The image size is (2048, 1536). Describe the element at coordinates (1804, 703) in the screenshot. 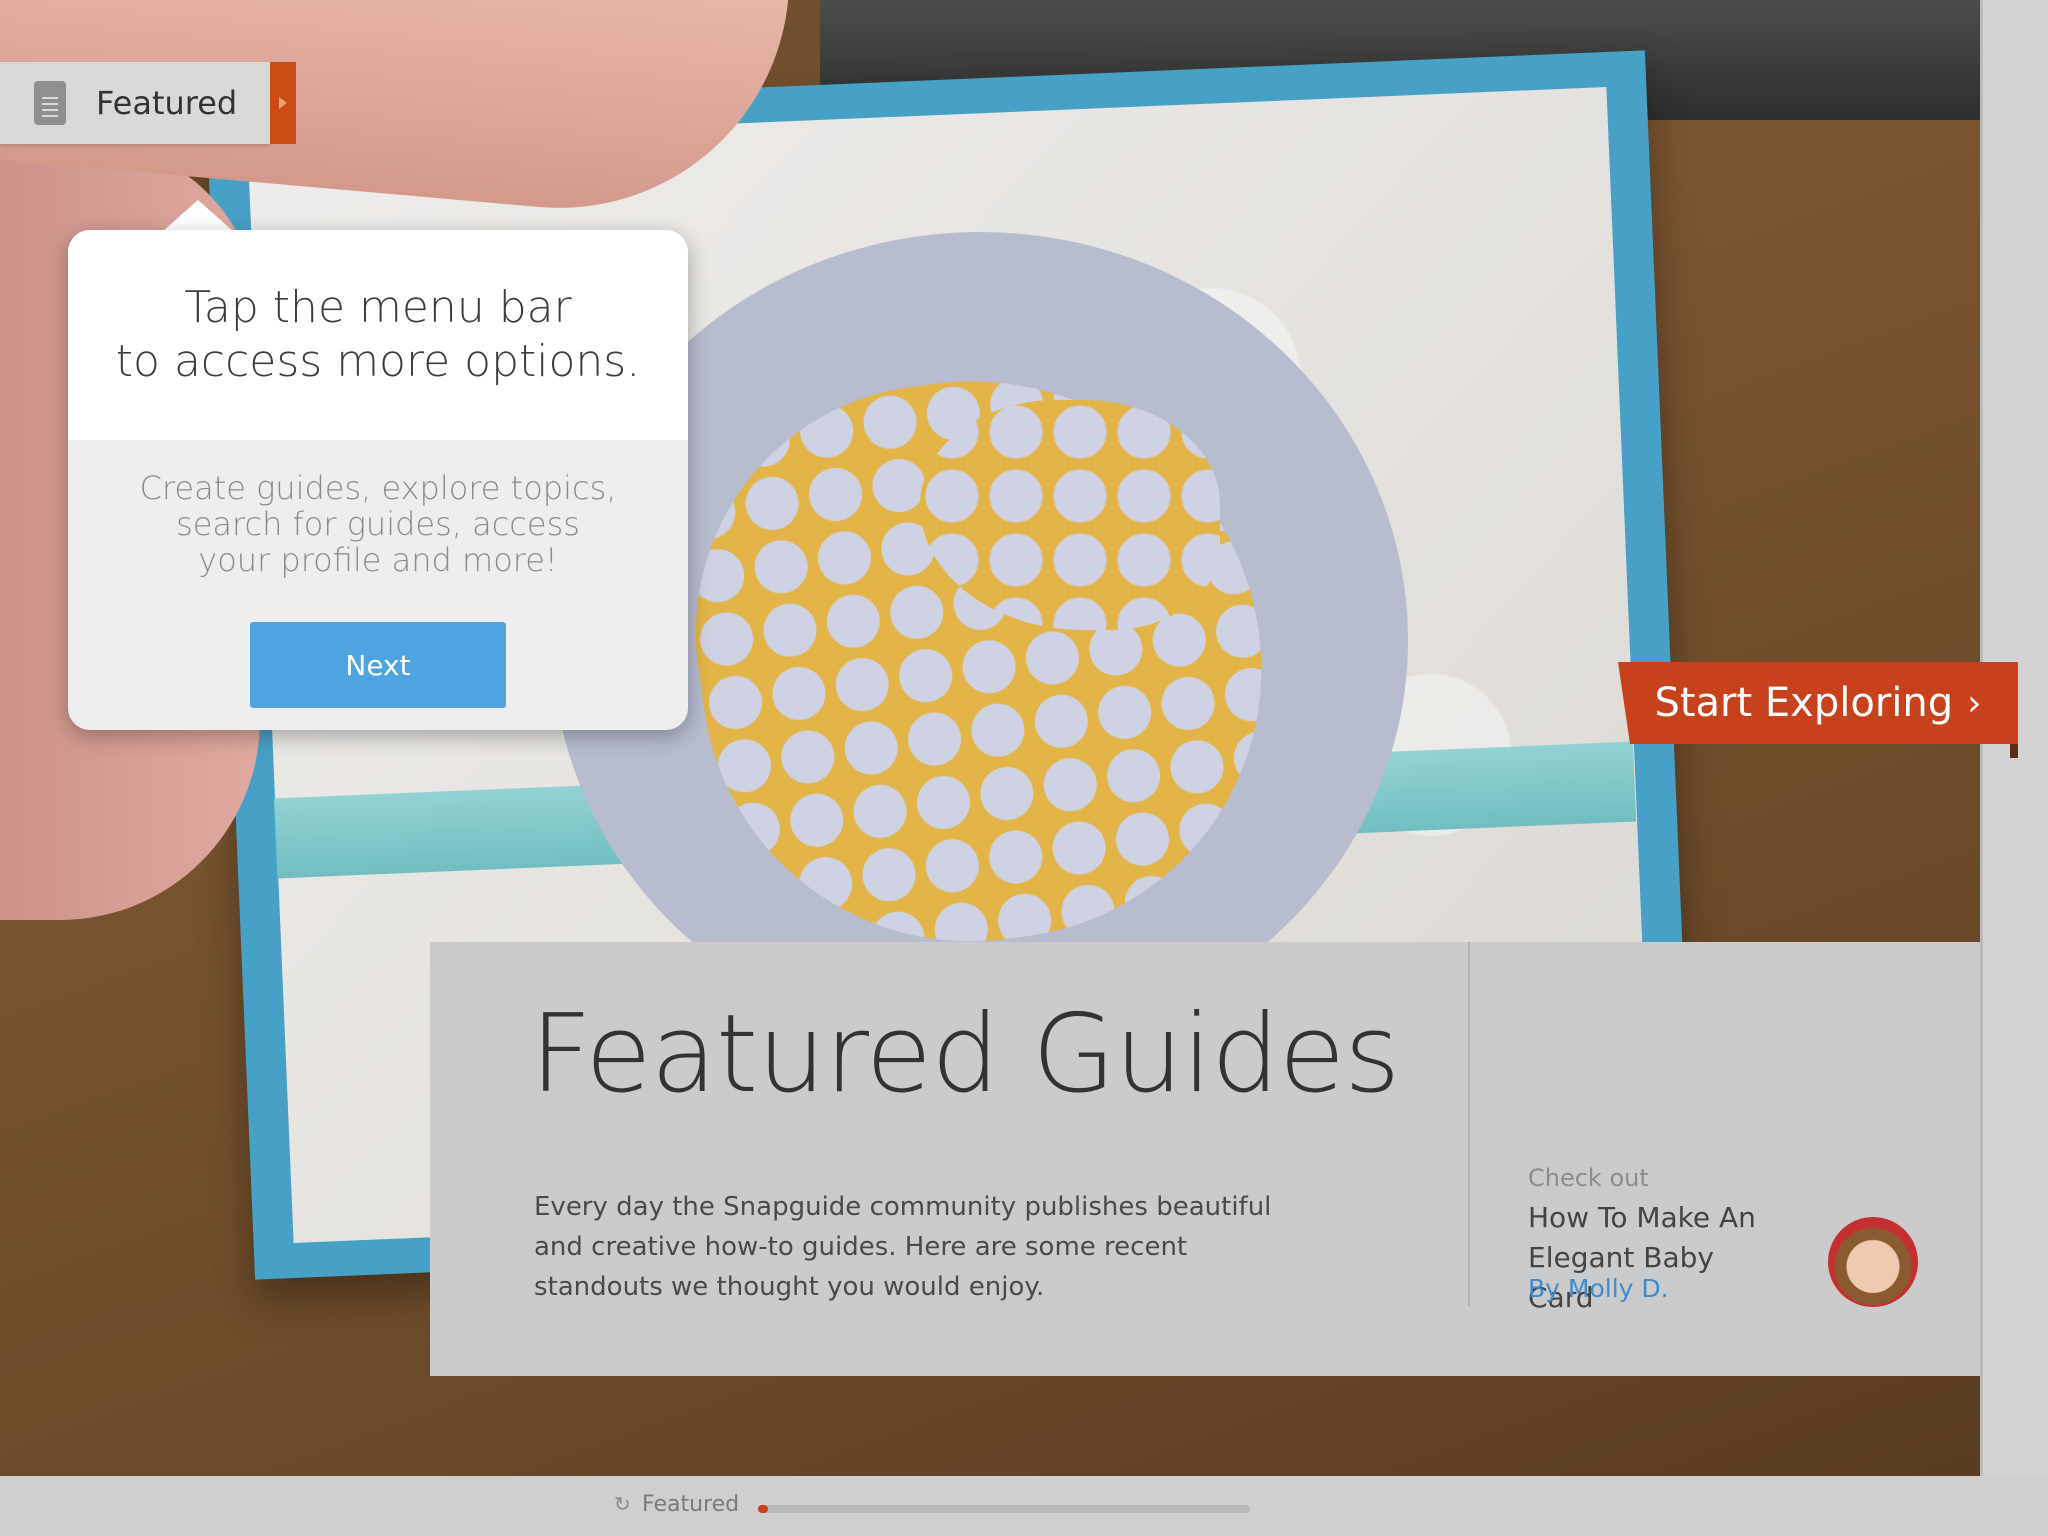

I see `start-exploring-label: Start Exploring` at that location.